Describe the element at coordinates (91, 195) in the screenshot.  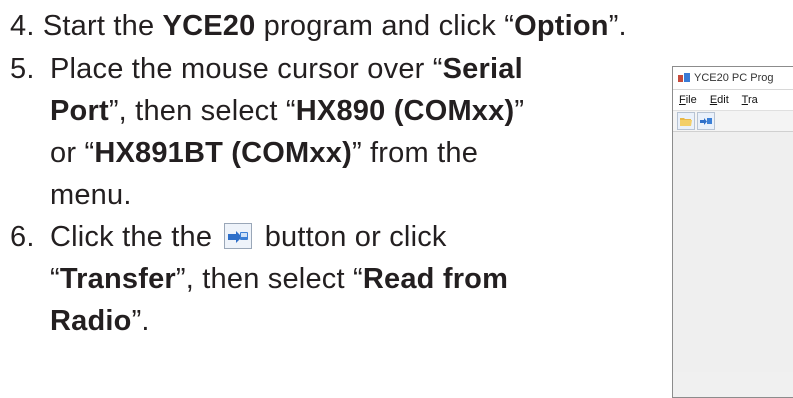
I see `step-5-line-4: menu.` at that location.